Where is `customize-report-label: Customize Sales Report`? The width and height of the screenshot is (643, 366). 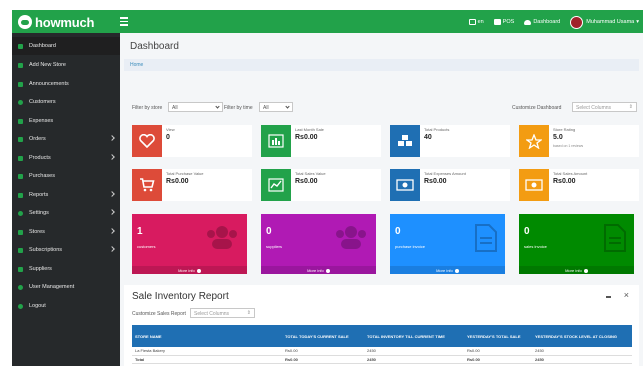
customize-report-label: Customize Sales Report is located at coordinates (159, 314).